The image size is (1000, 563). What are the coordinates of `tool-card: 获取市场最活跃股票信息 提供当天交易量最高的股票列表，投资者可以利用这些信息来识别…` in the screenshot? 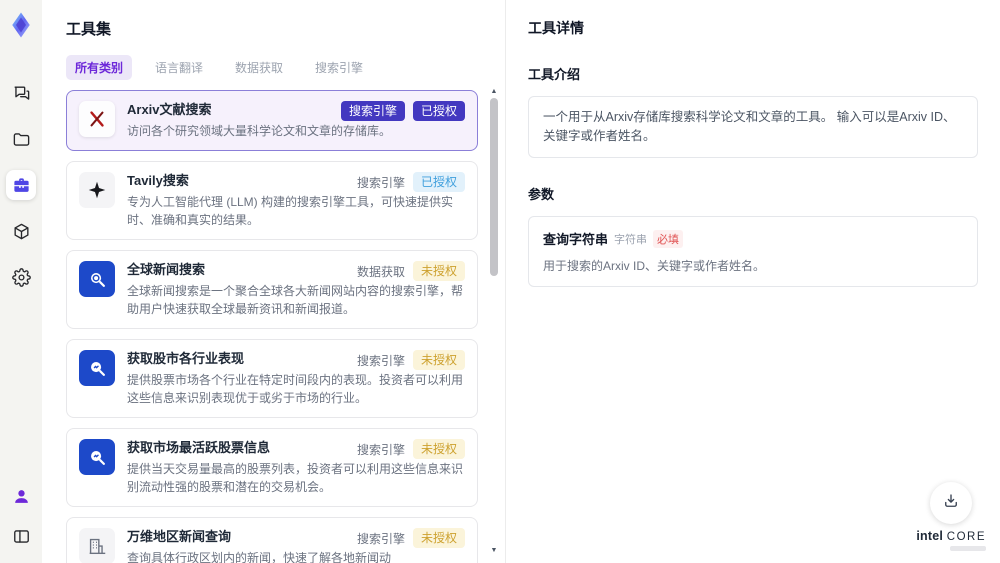 It's located at (272, 467).